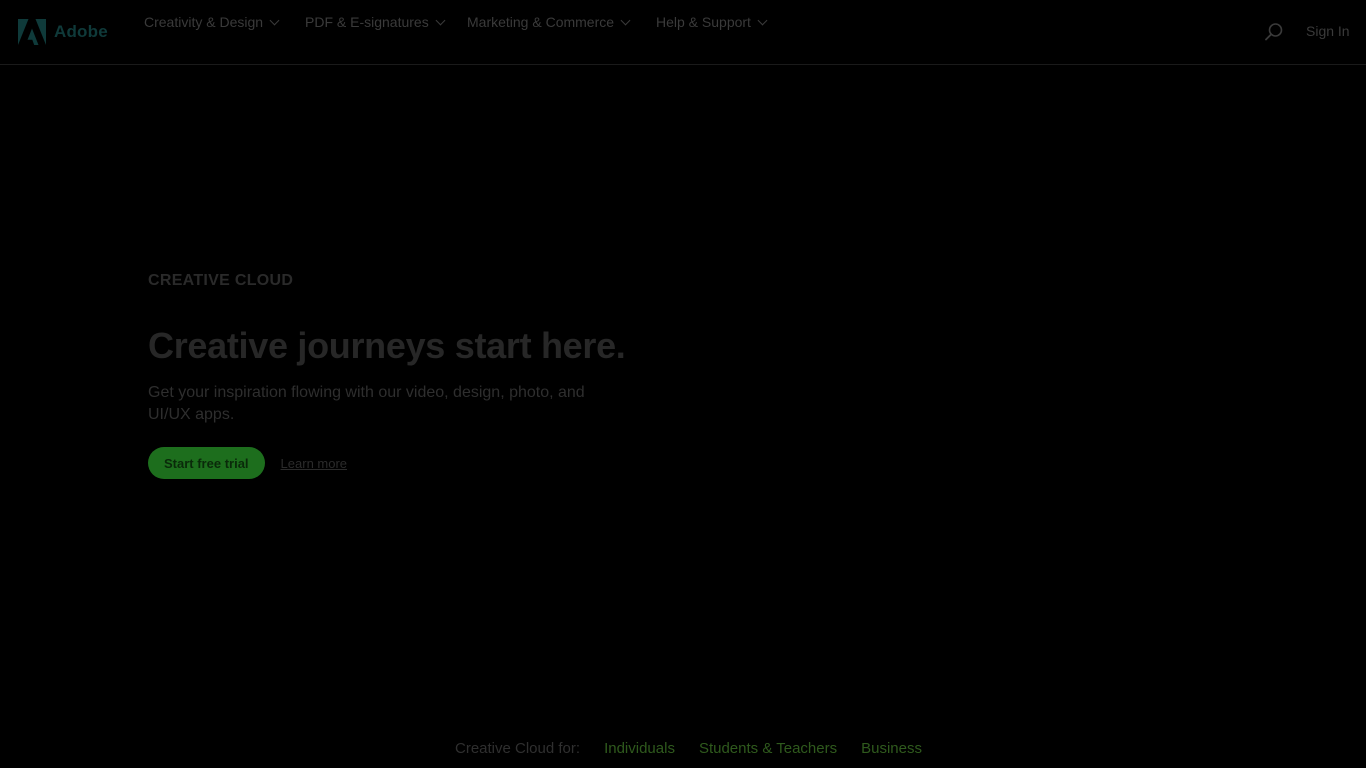 This screenshot has width=1366, height=768. I want to click on nav-creativity-design: Creativity & Design, so click(212, 22).